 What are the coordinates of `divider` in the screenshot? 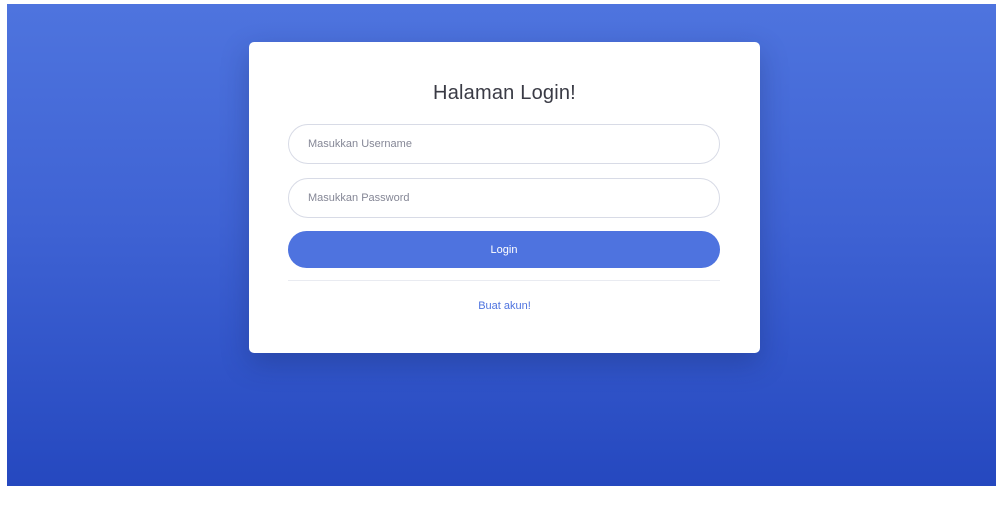 It's located at (504, 280).